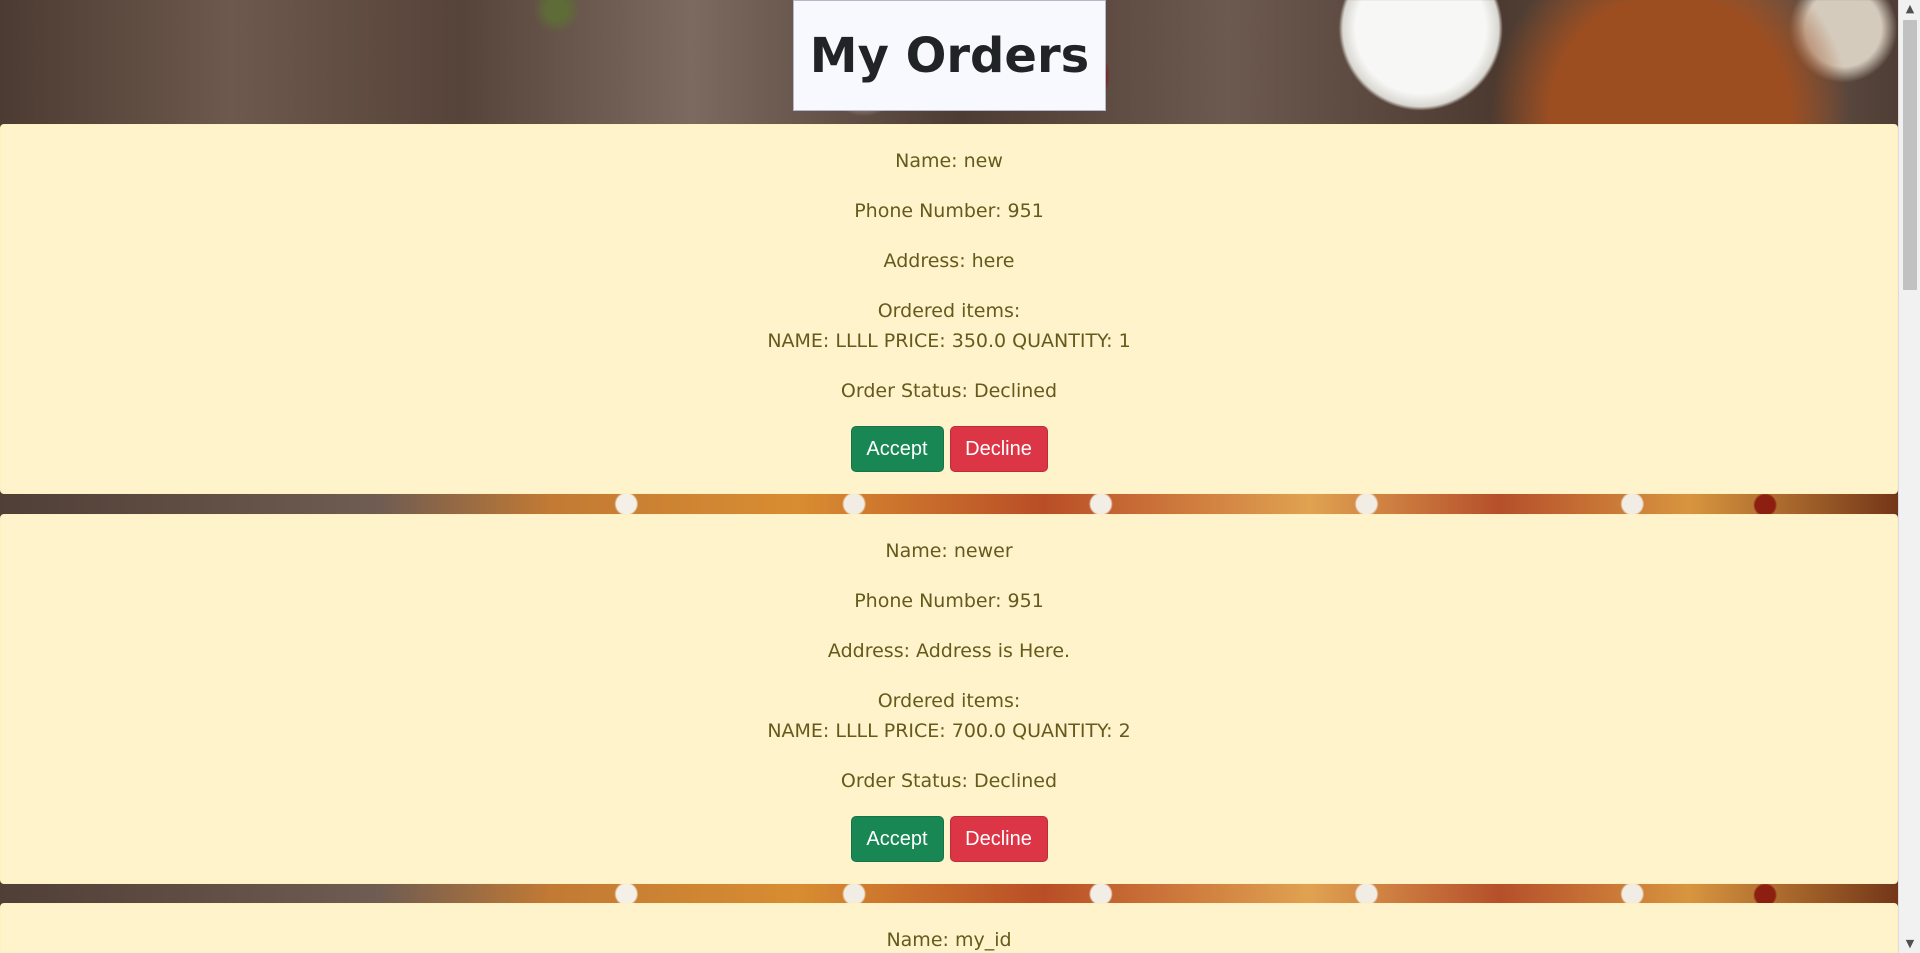  I want to click on order-card: Name: my_id, so click(949, 928).